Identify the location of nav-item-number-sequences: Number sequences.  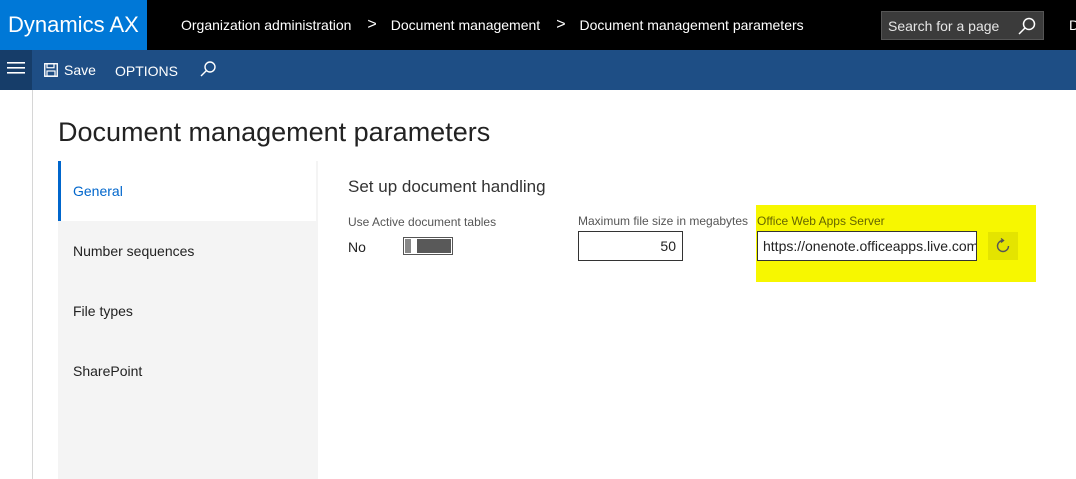
(188, 251).